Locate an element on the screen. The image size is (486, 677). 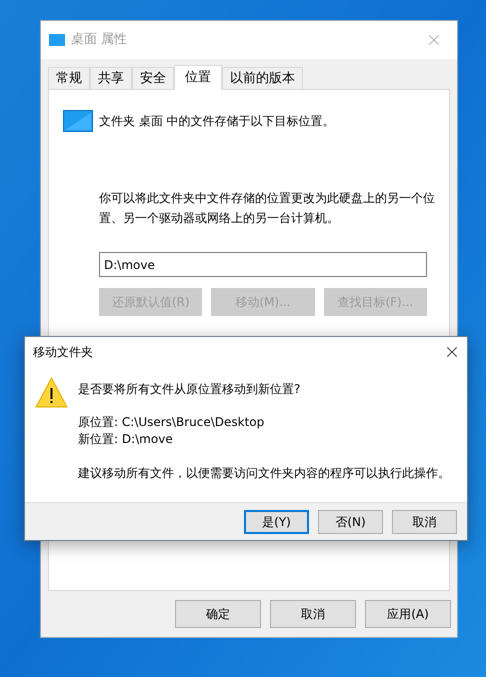
detail-text: 原位置: C:\Users\Bruce\Desktop is located at coordinates (172, 422).